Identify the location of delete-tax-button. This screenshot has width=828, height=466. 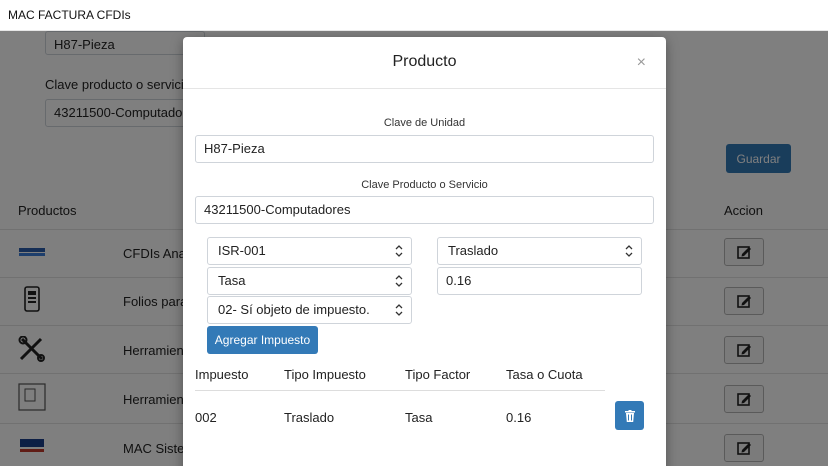
(629, 415).